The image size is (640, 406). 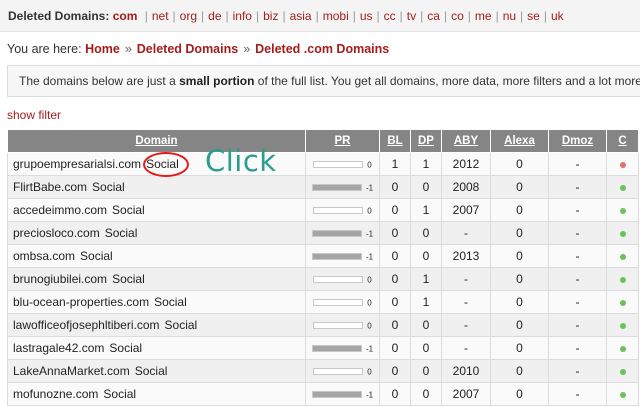 What do you see at coordinates (125, 16) in the screenshot?
I see `tld-current: com` at bounding box center [125, 16].